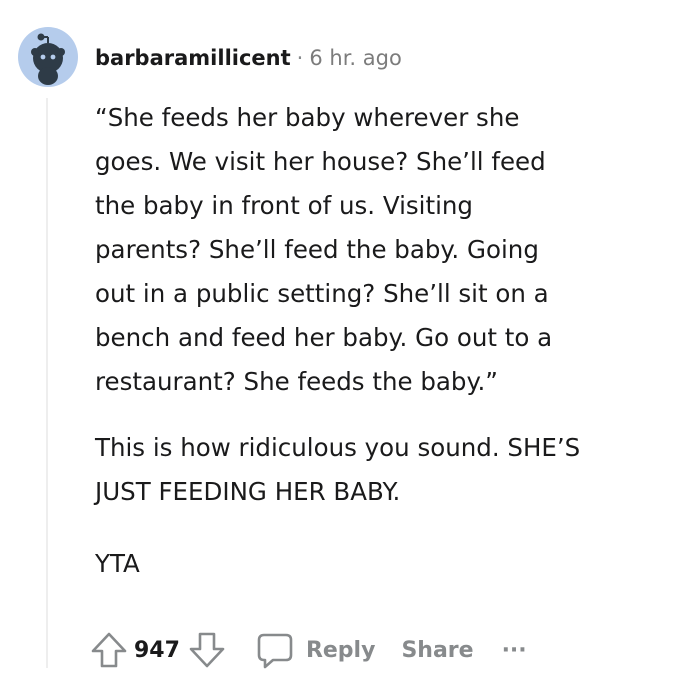 The image size is (700, 685). I want to click on comment-bubble-icon, so click(275, 650).